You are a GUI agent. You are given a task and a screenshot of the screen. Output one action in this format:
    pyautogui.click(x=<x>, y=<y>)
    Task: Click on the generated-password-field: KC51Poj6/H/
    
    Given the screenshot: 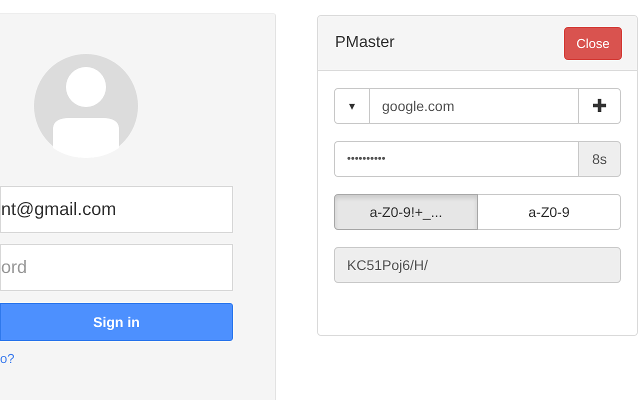 What is the action you would take?
    pyautogui.click(x=477, y=265)
    